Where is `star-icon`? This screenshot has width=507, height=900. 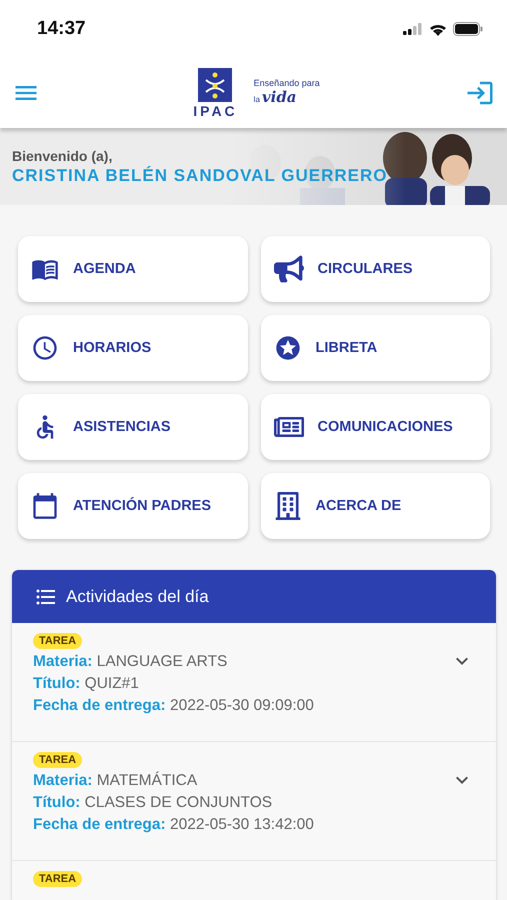 star-icon is located at coordinates (288, 348).